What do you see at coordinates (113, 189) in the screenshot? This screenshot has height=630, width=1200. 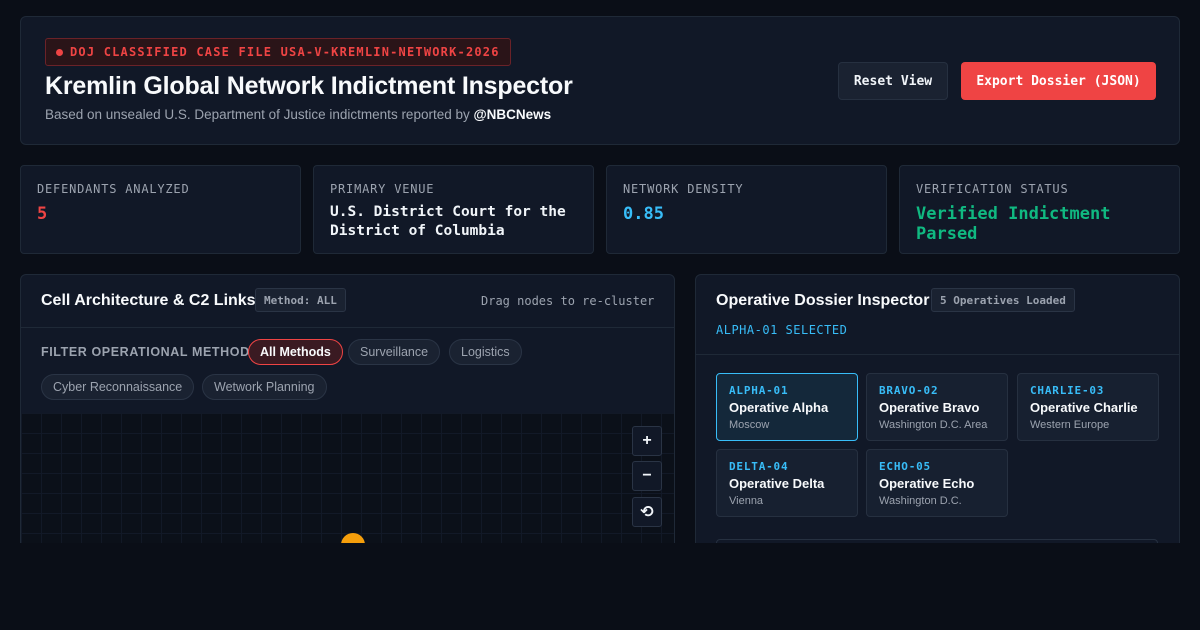 I see `stat-label: DEFENDANTS ANALYZED` at bounding box center [113, 189].